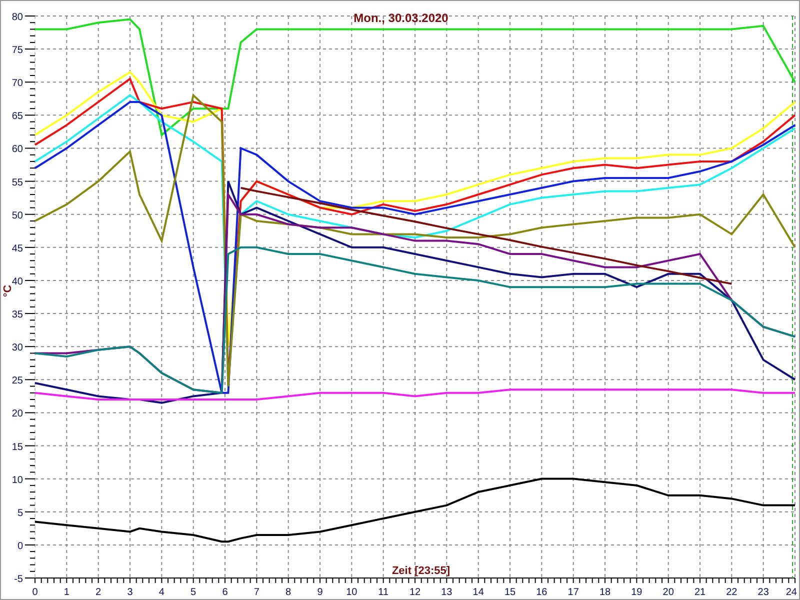  Describe the element at coordinates (17, 84) in the screenshot. I see `tick-label: 70` at that location.